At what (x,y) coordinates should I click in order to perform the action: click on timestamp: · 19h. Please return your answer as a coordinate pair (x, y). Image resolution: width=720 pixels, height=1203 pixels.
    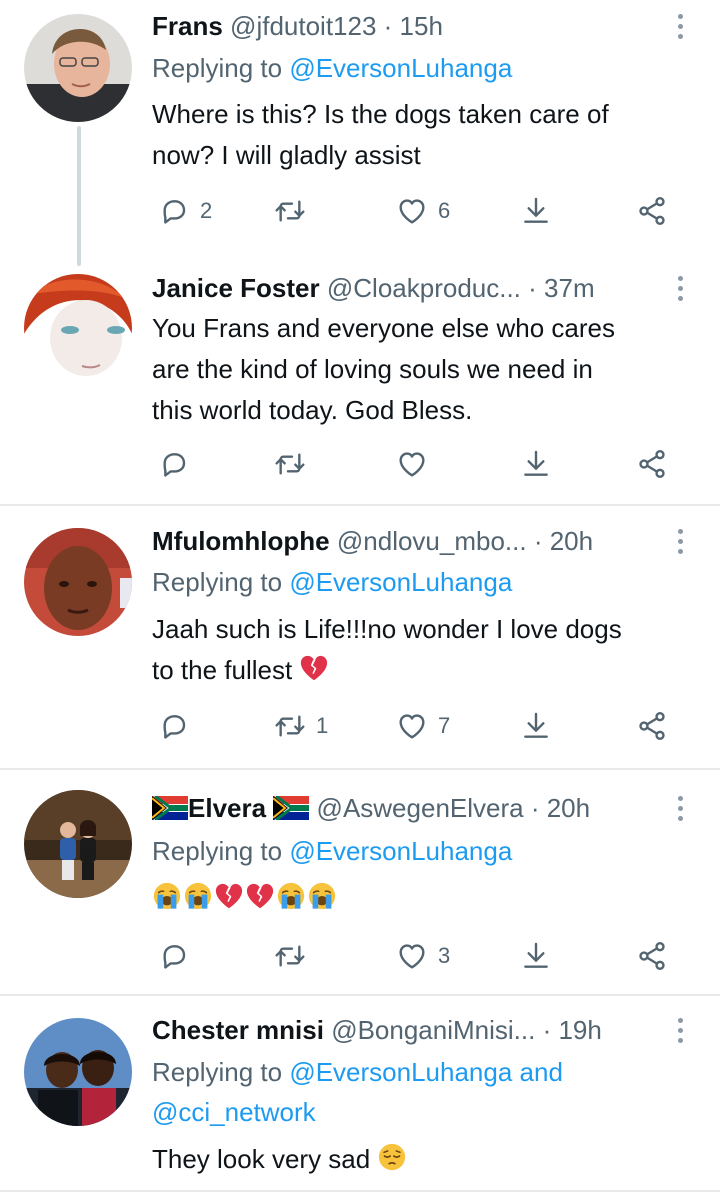
    Looking at the image, I should click on (572, 1030).